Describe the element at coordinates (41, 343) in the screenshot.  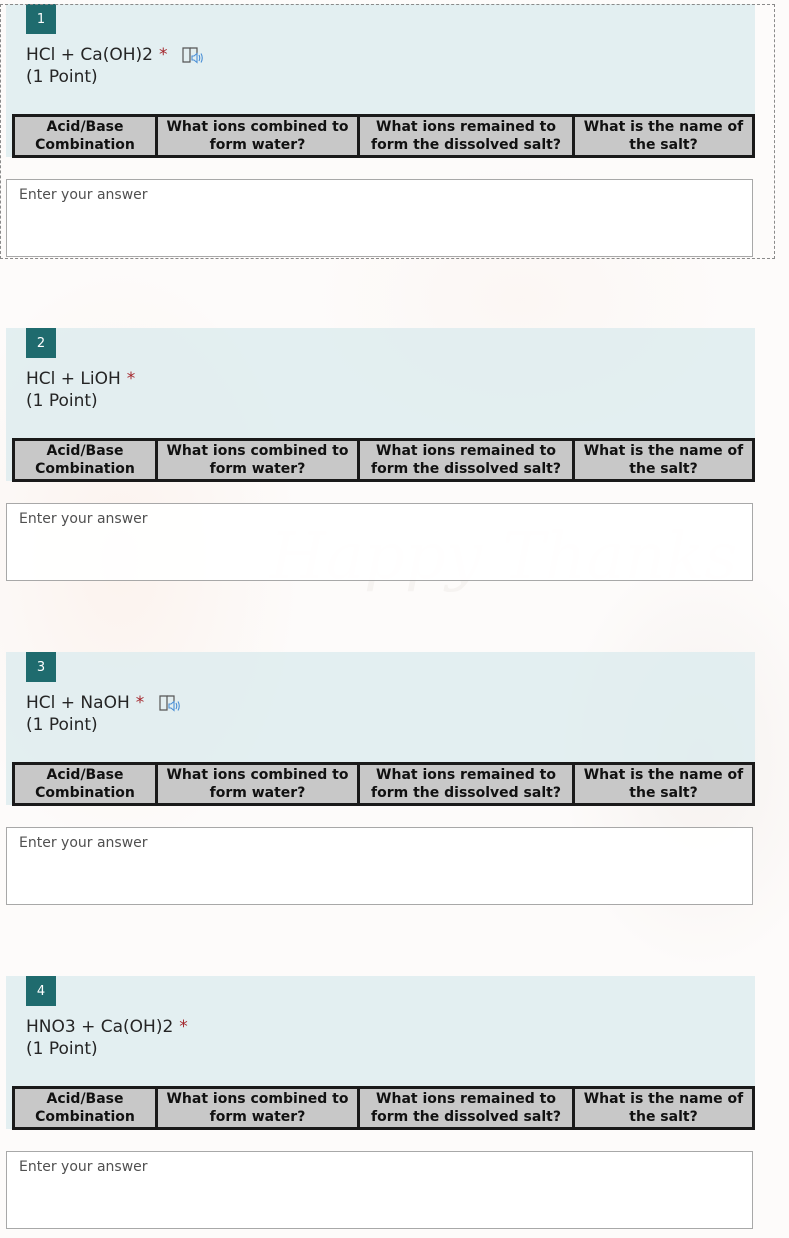
I see `question-number-badge: 2` at that location.